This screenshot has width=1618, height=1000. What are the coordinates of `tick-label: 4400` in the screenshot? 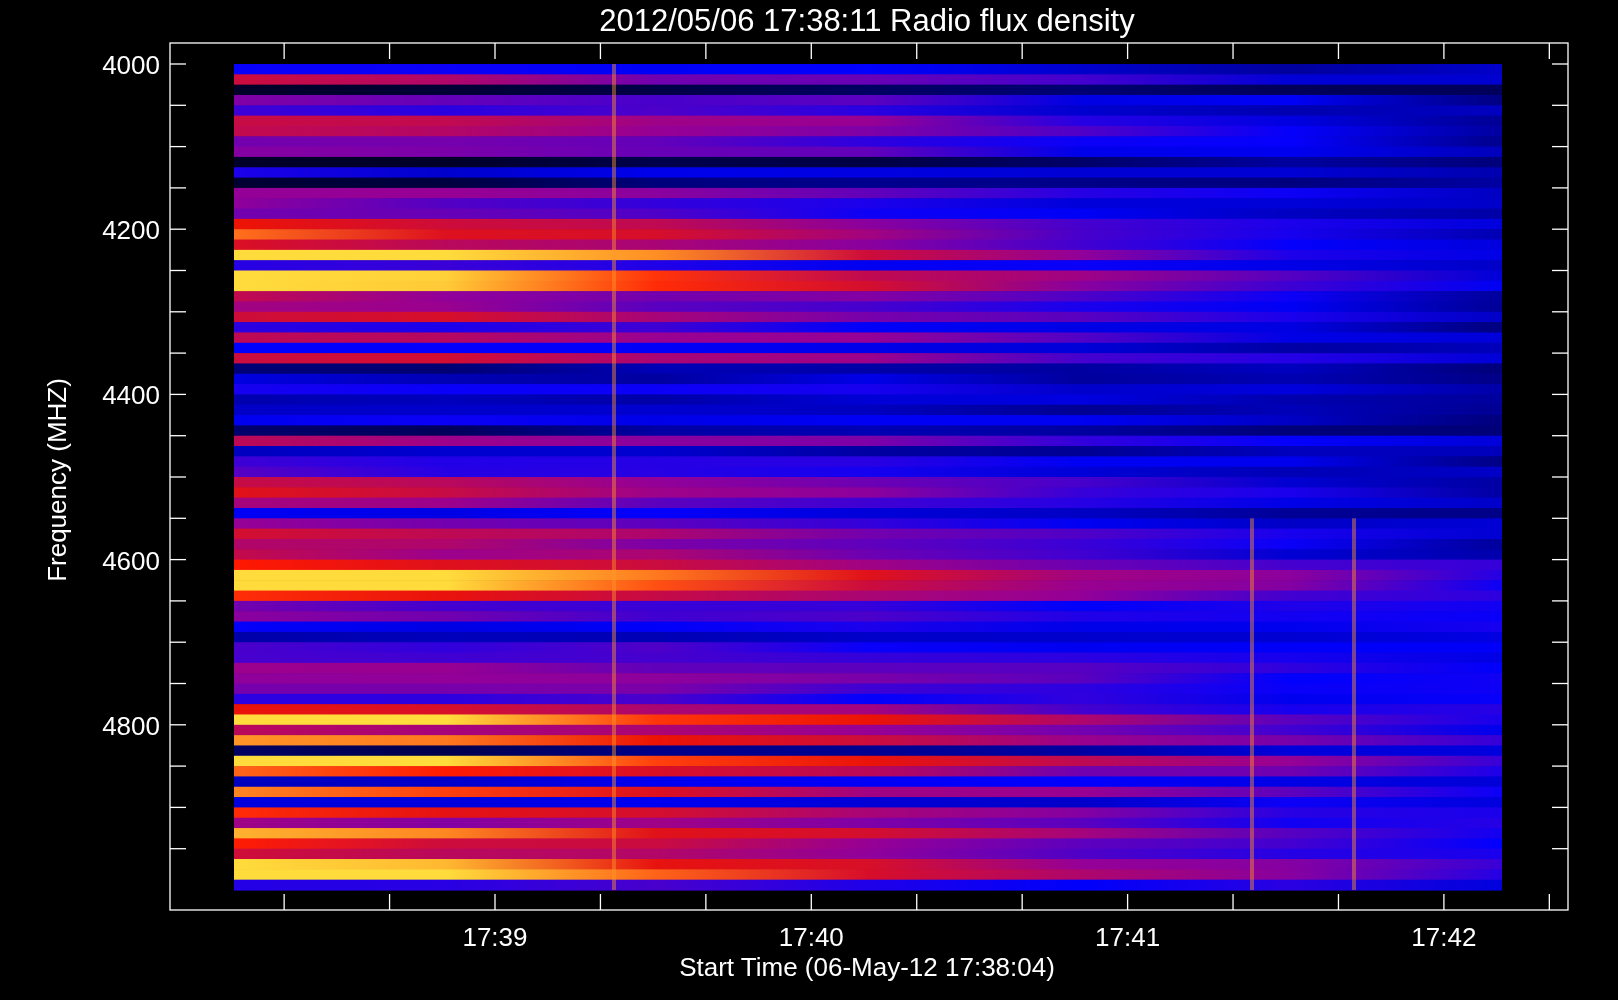 It's located at (131, 395).